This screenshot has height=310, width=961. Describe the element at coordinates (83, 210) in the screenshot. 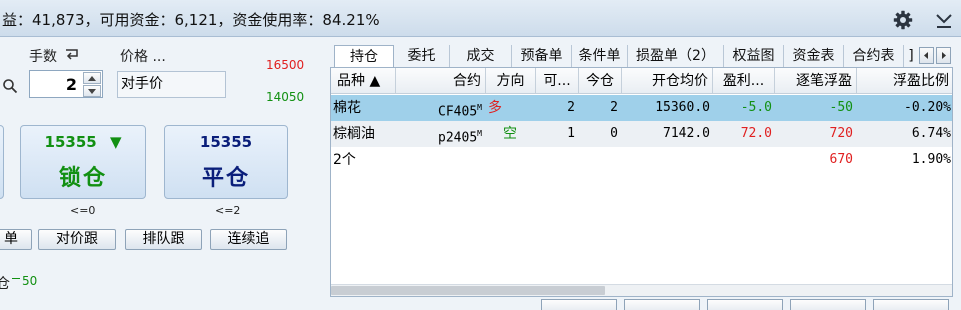

I see `lock-button-note: <=0` at that location.